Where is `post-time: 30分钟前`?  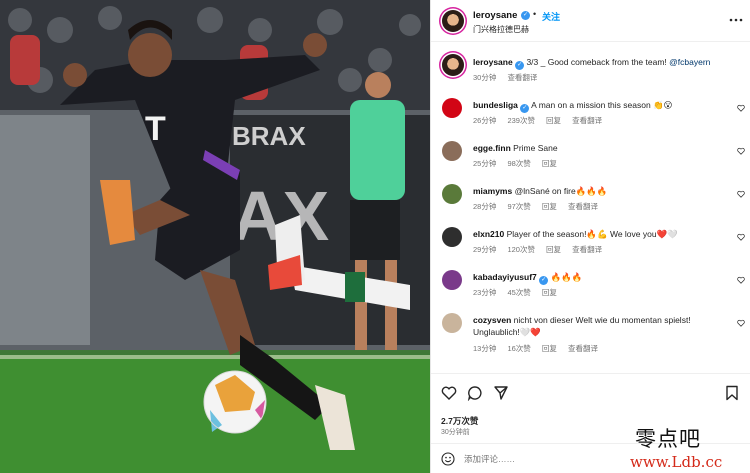 post-time: 30分钟前 is located at coordinates (455, 432).